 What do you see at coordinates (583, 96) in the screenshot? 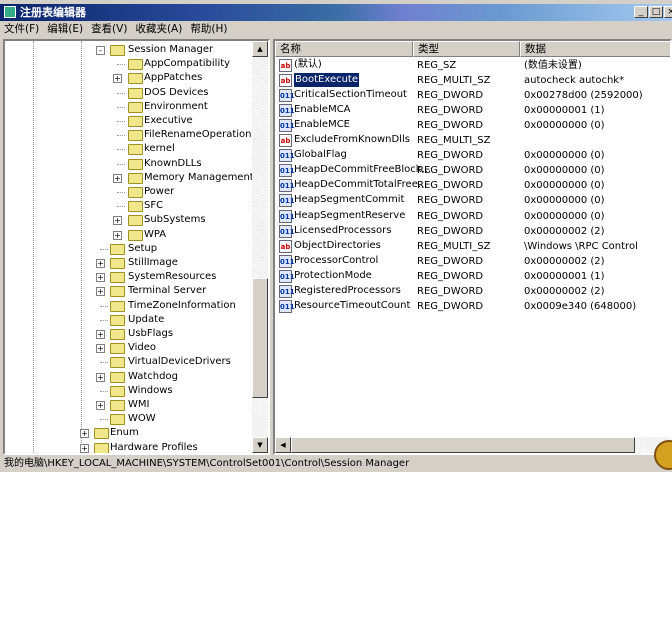
I see `value-data: 0x00278d00 (2592000)` at bounding box center [583, 96].